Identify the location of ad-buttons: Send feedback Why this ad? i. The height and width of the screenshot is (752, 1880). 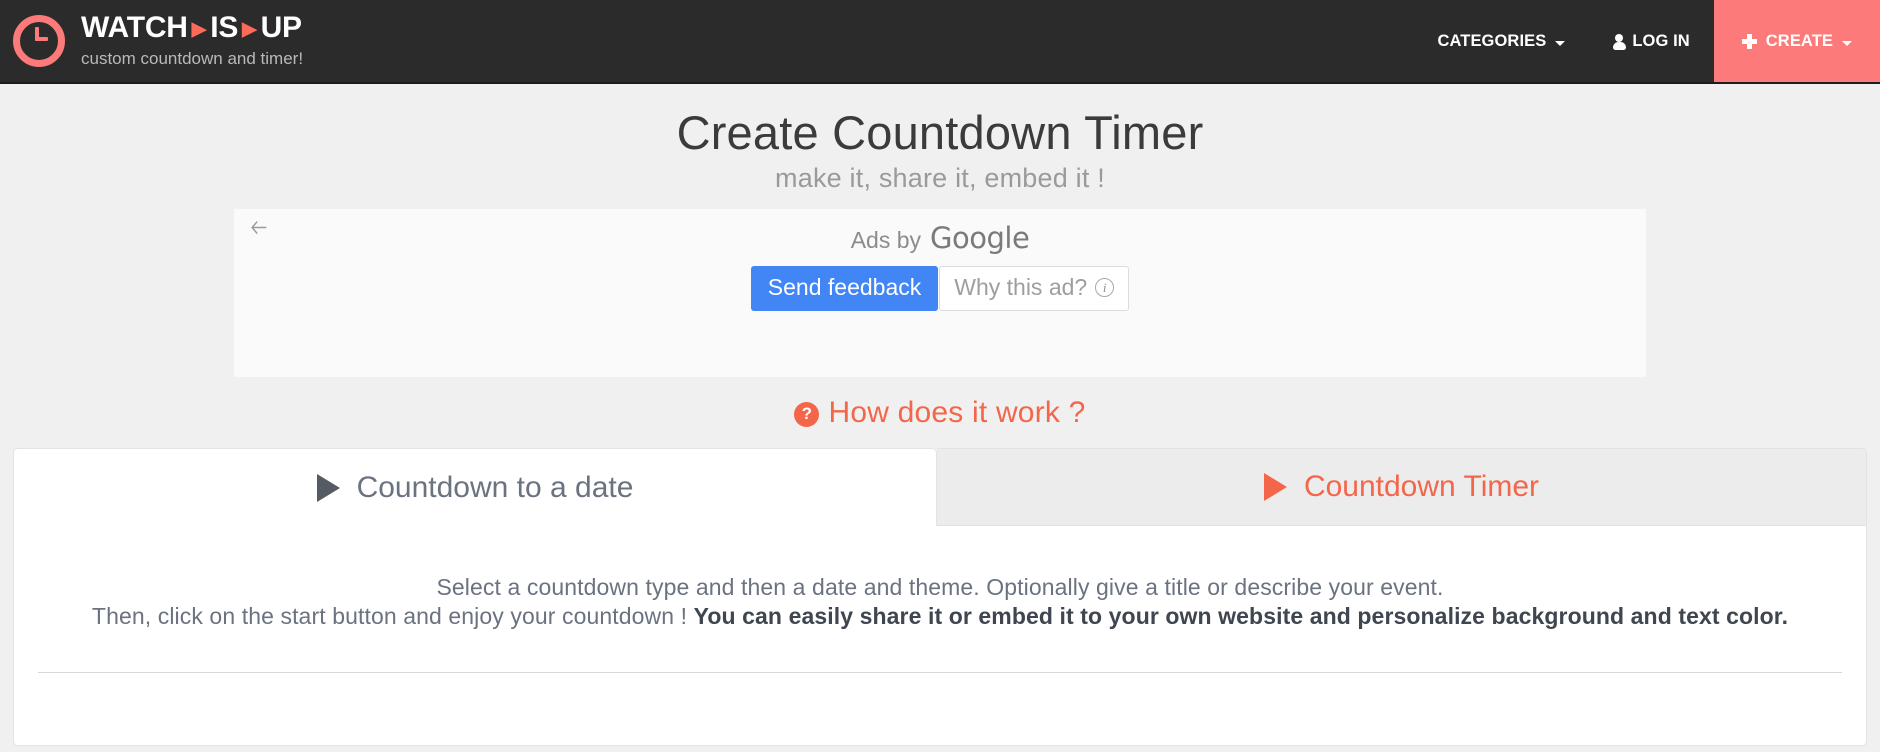
(940, 289).